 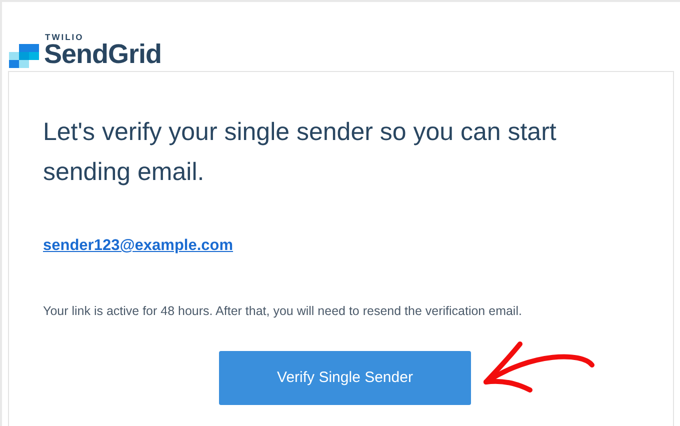 I want to click on logo-overline: TWILIO, so click(x=65, y=36).